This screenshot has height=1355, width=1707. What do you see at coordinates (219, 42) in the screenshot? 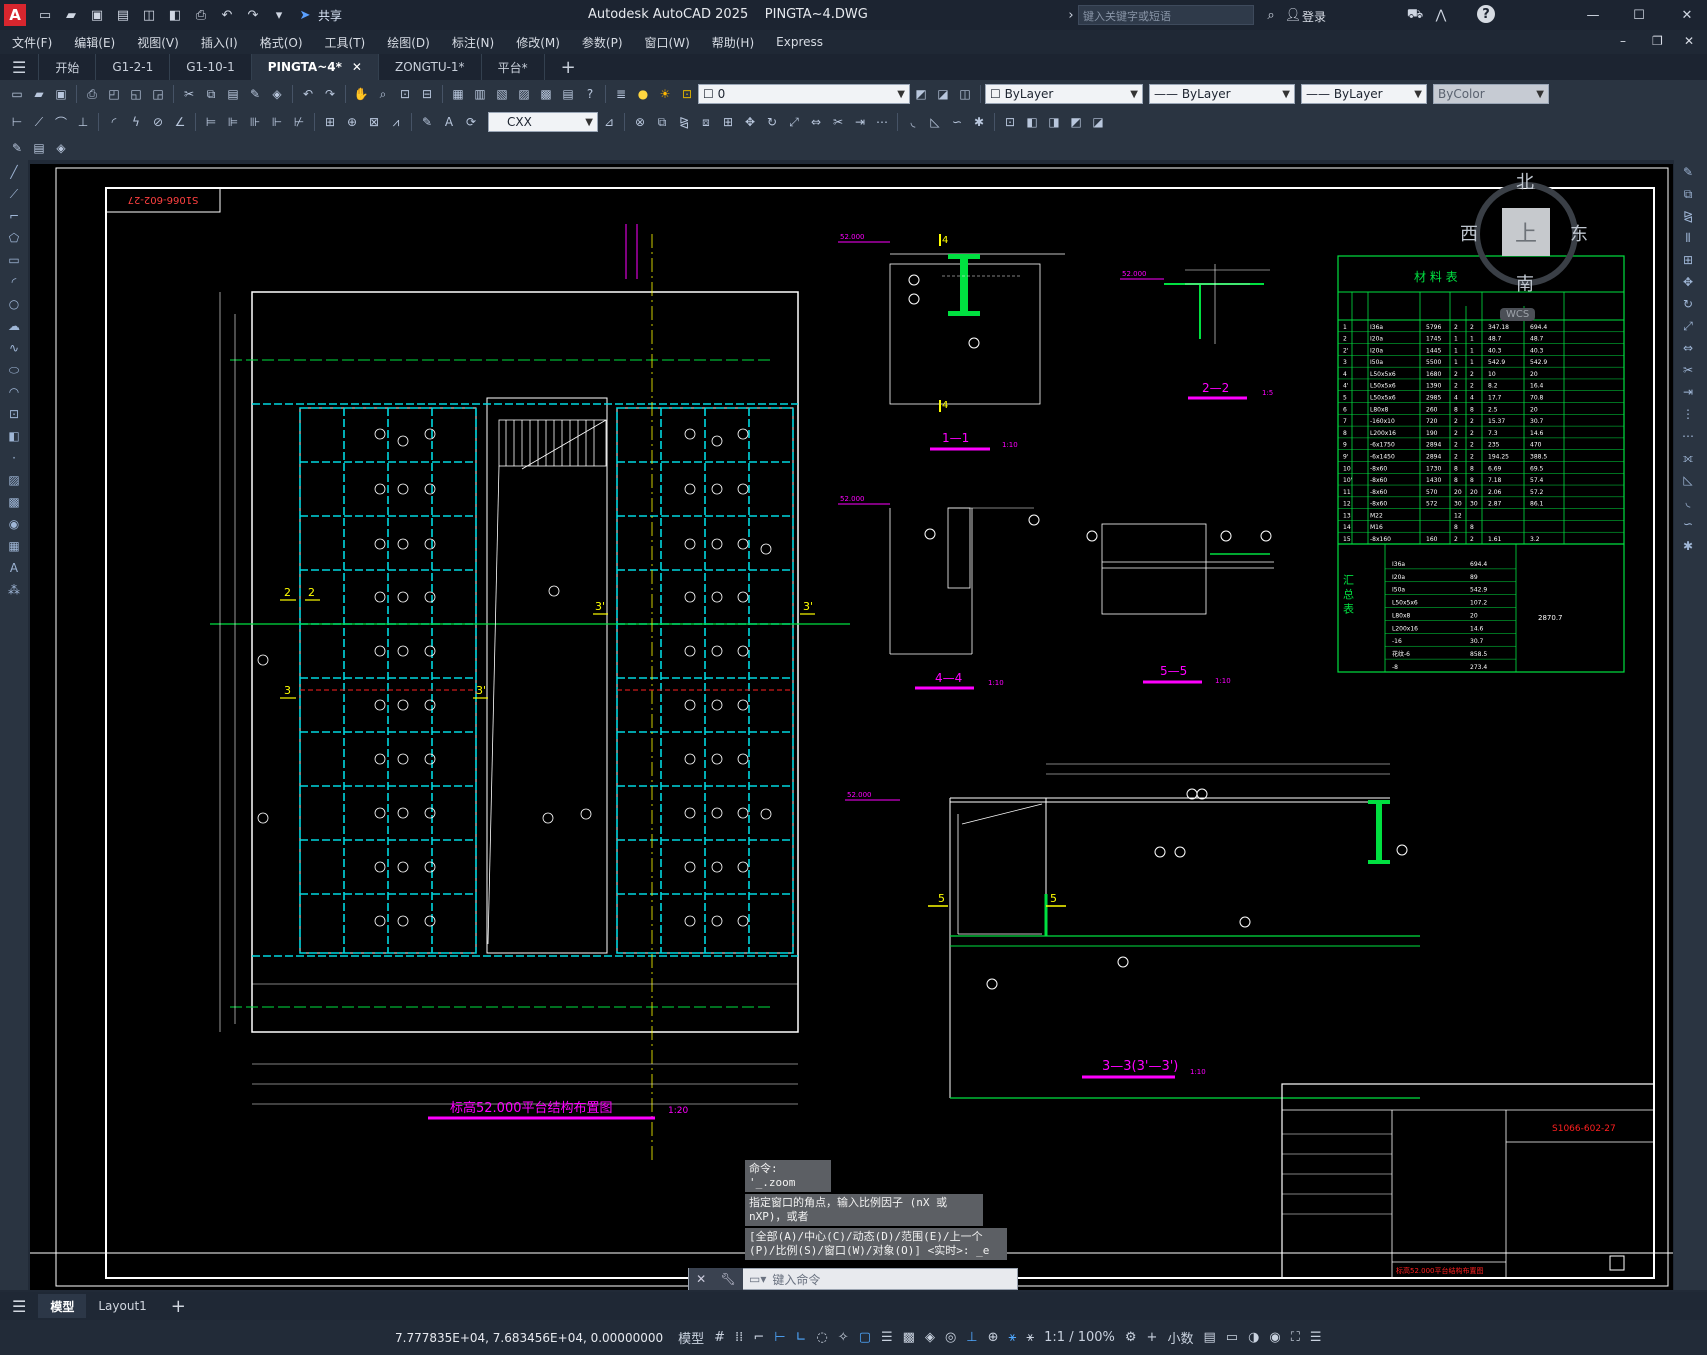
I see `menu-insert: 插入(I)` at bounding box center [219, 42].